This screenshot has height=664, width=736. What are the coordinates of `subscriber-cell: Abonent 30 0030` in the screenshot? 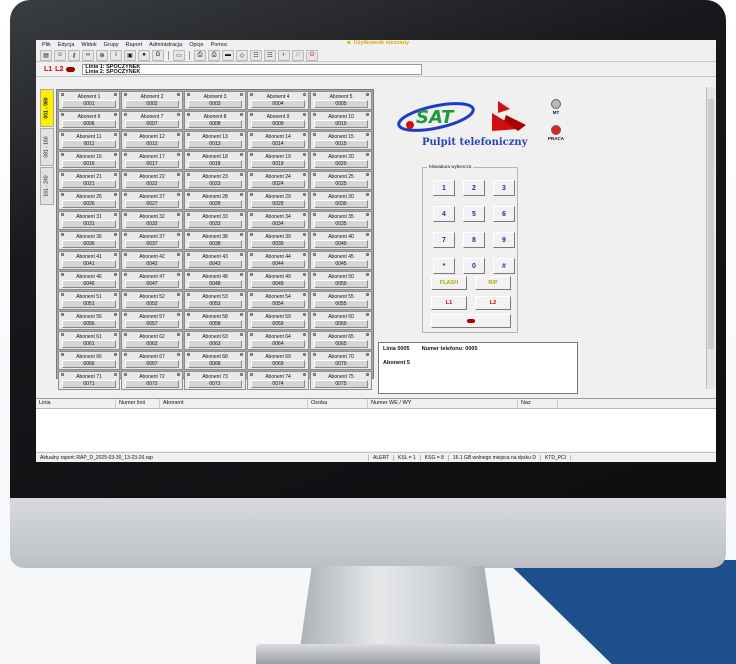 It's located at (341, 200).